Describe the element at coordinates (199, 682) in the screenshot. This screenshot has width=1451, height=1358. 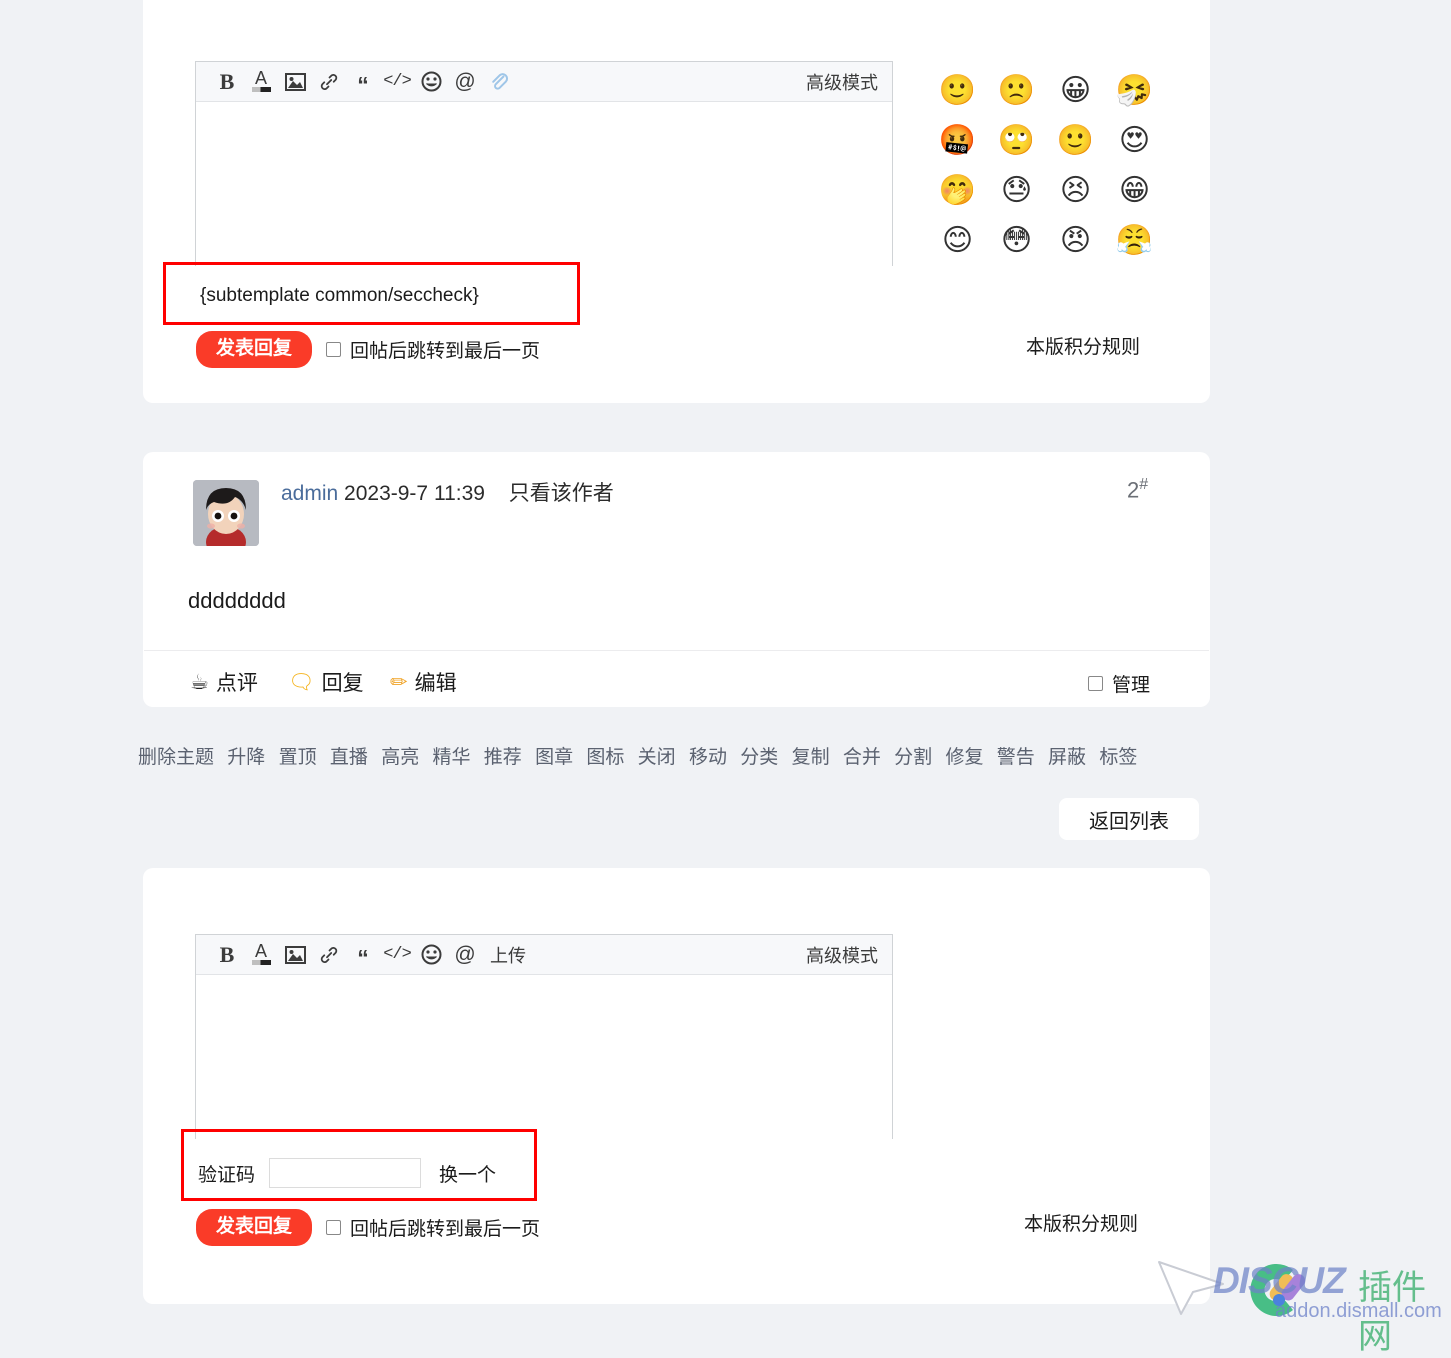
I see `coffee-icon: ☕` at that location.